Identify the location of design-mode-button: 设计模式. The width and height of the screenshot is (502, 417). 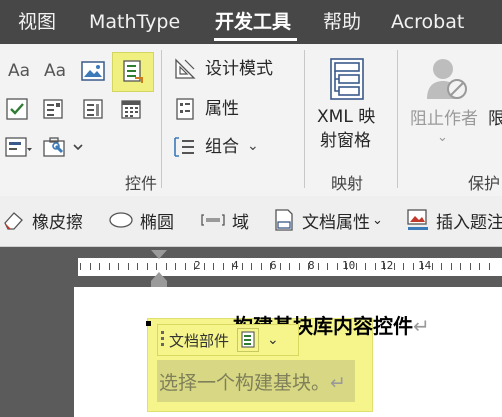
(239, 69).